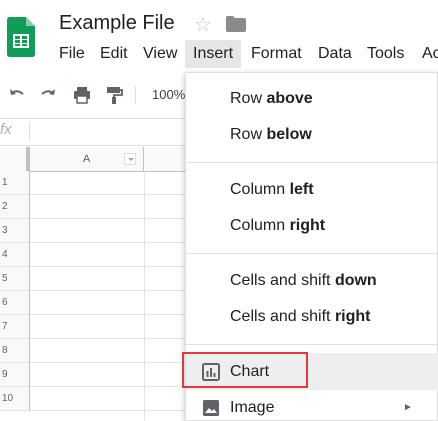 This screenshot has width=438, height=421. Describe the element at coordinates (252, 408) in the screenshot. I see `menu-item-image: Image` at that location.